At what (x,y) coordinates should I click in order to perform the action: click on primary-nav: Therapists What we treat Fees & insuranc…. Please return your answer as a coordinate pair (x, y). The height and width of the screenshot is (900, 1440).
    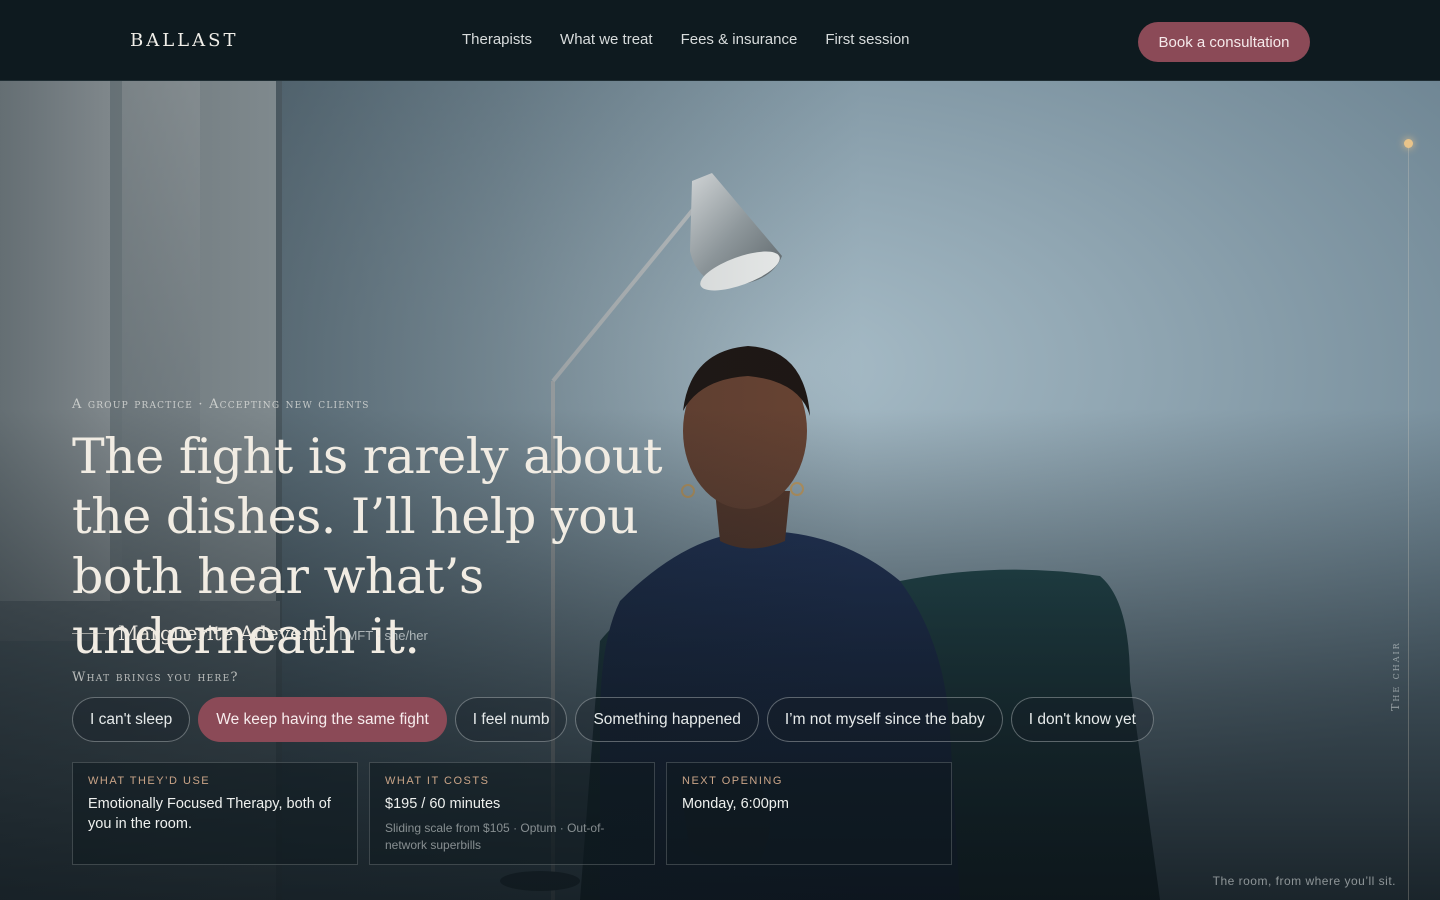
    Looking at the image, I should click on (686, 39).